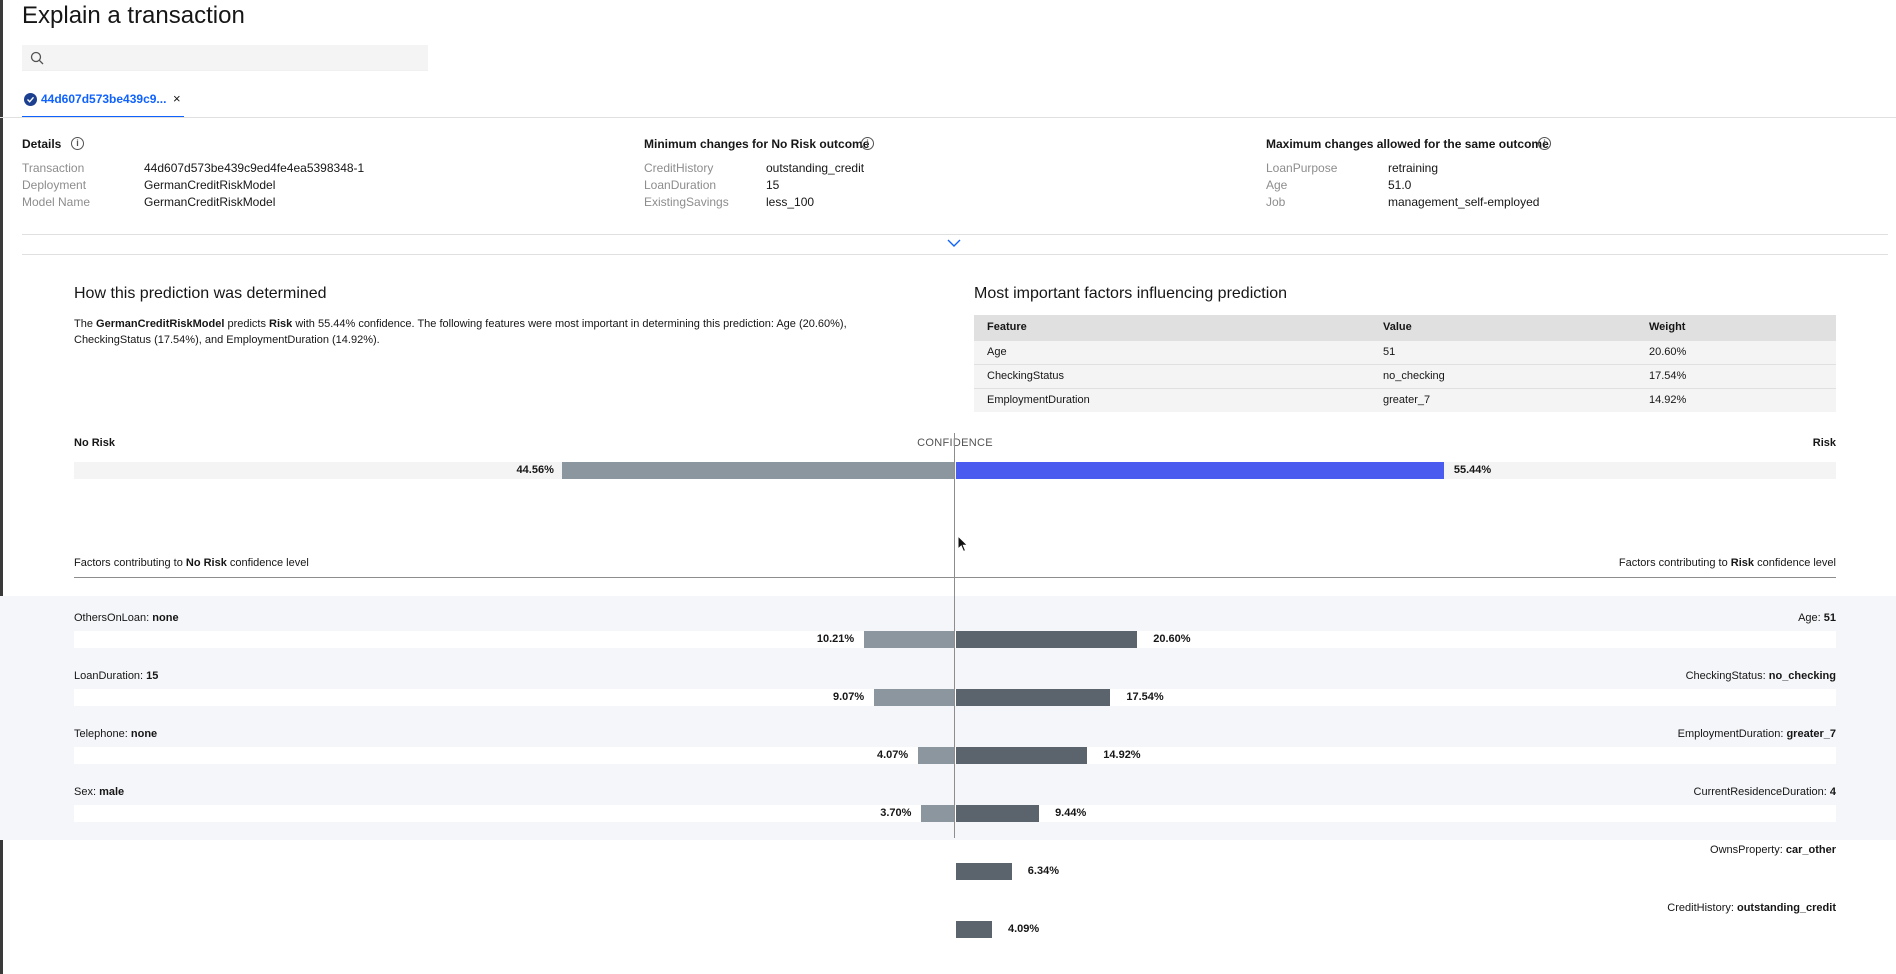  Describe the element at coordinates (1277, 185) in the screenshot. I see `field-label: Age` at that location.